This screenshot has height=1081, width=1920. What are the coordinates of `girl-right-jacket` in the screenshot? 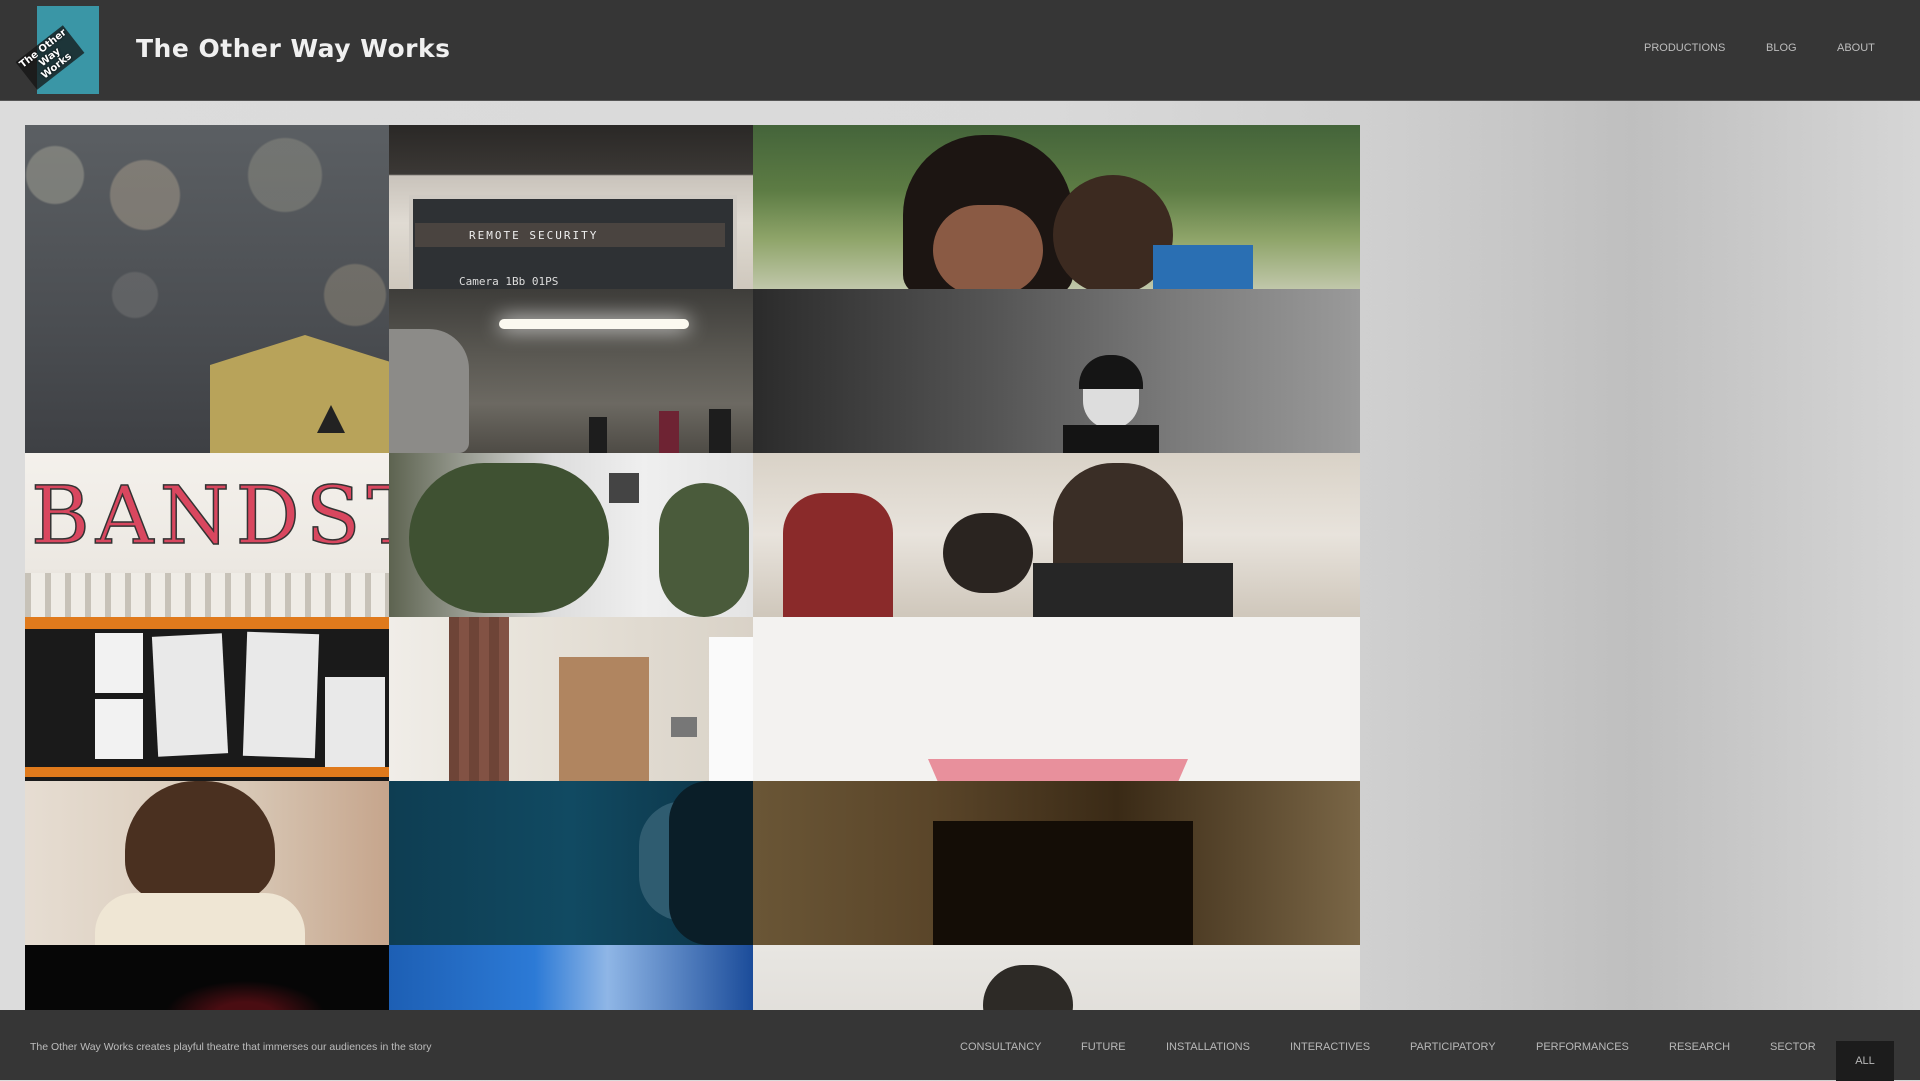 It's located at (1203, 267).